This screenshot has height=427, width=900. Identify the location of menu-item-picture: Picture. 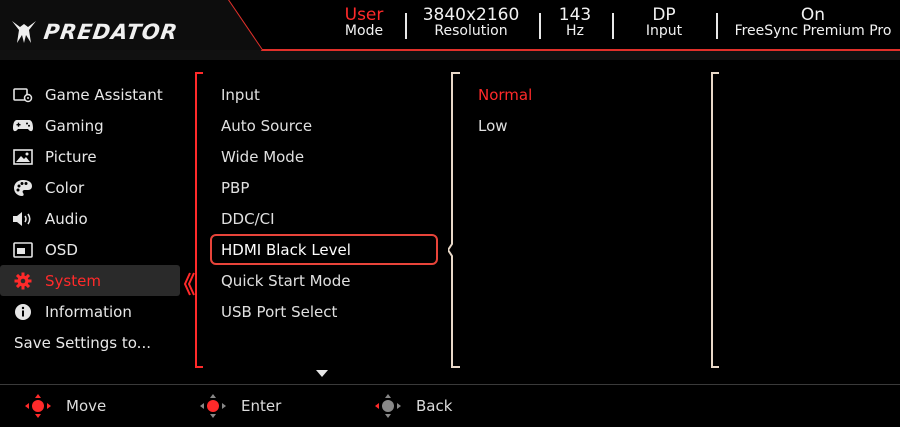
(92, 156).